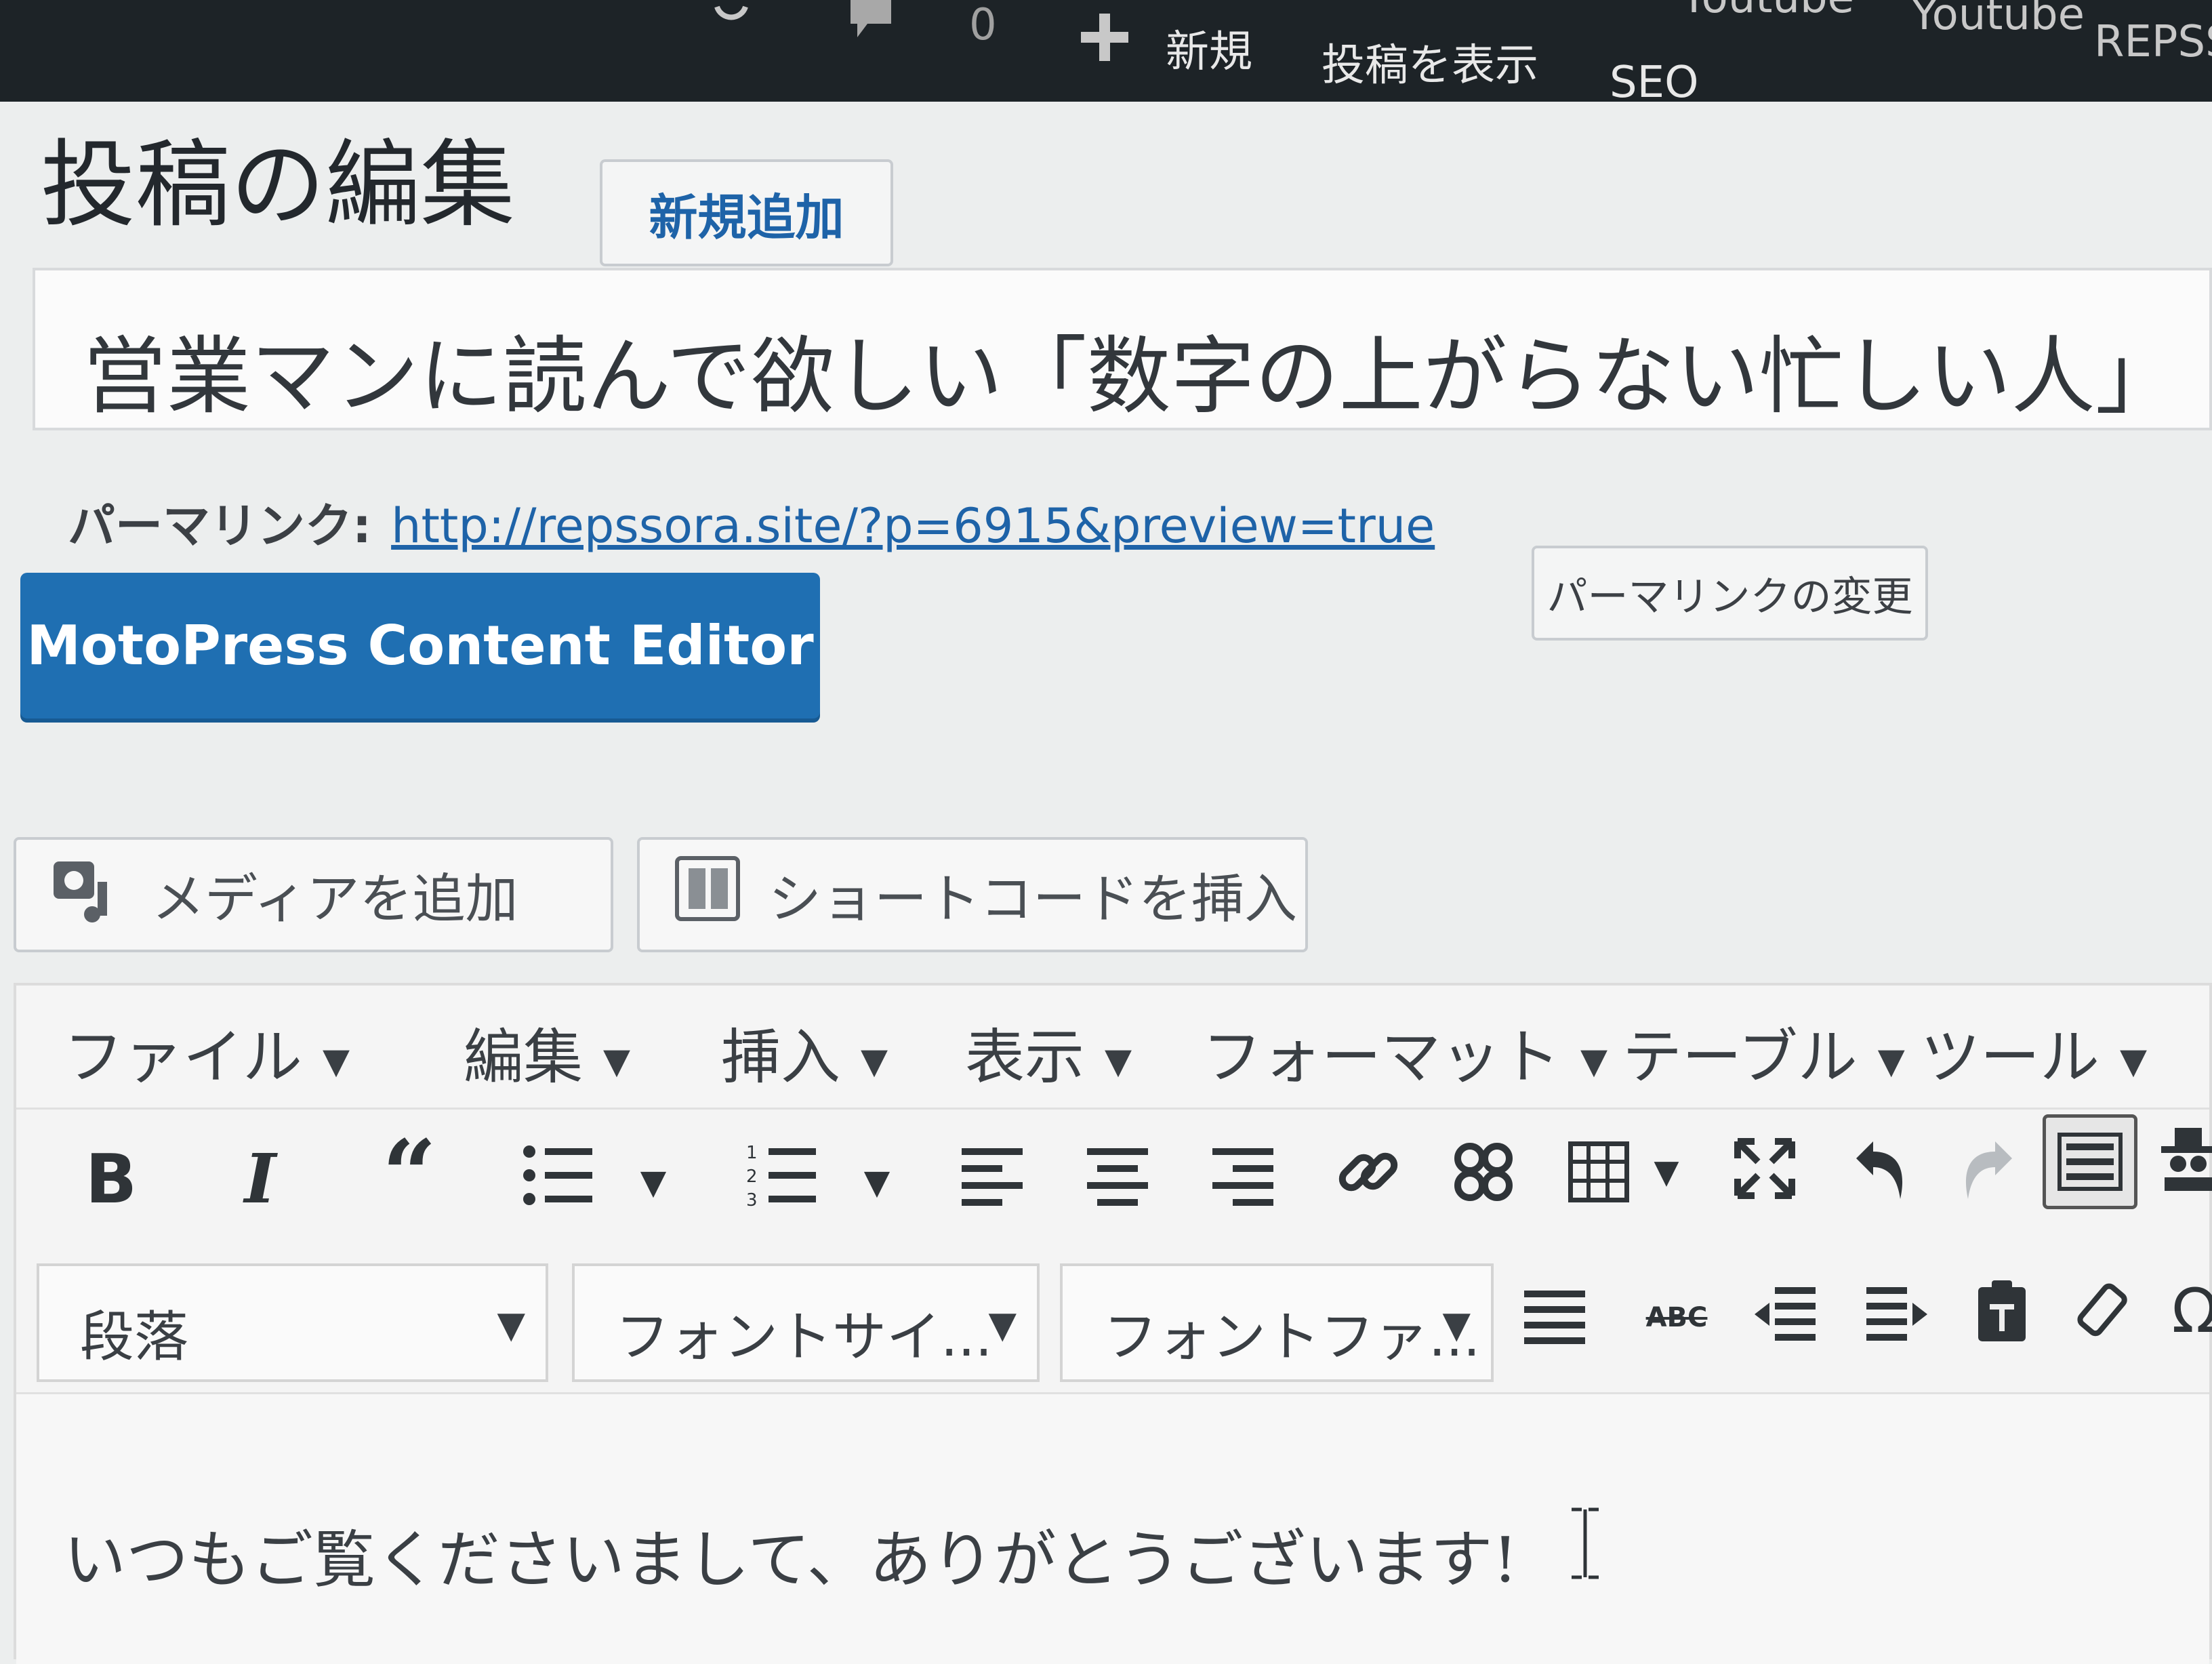 The width and height of the screenshot is (2212, 1664). I want to click on bold-icon: B, so click(111, 1179).